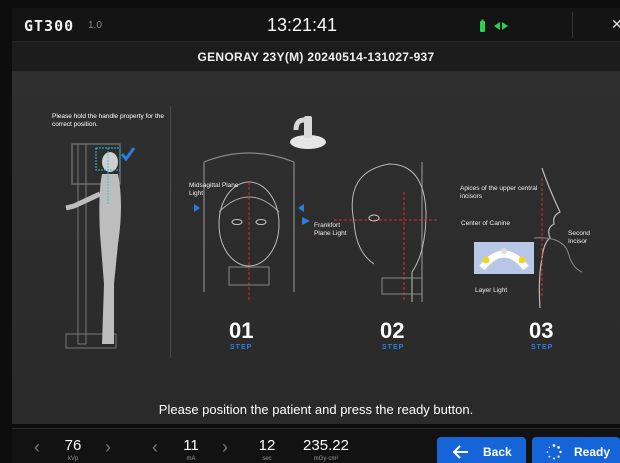  I want to click on patient-standing-illustration, so click(100, 246).